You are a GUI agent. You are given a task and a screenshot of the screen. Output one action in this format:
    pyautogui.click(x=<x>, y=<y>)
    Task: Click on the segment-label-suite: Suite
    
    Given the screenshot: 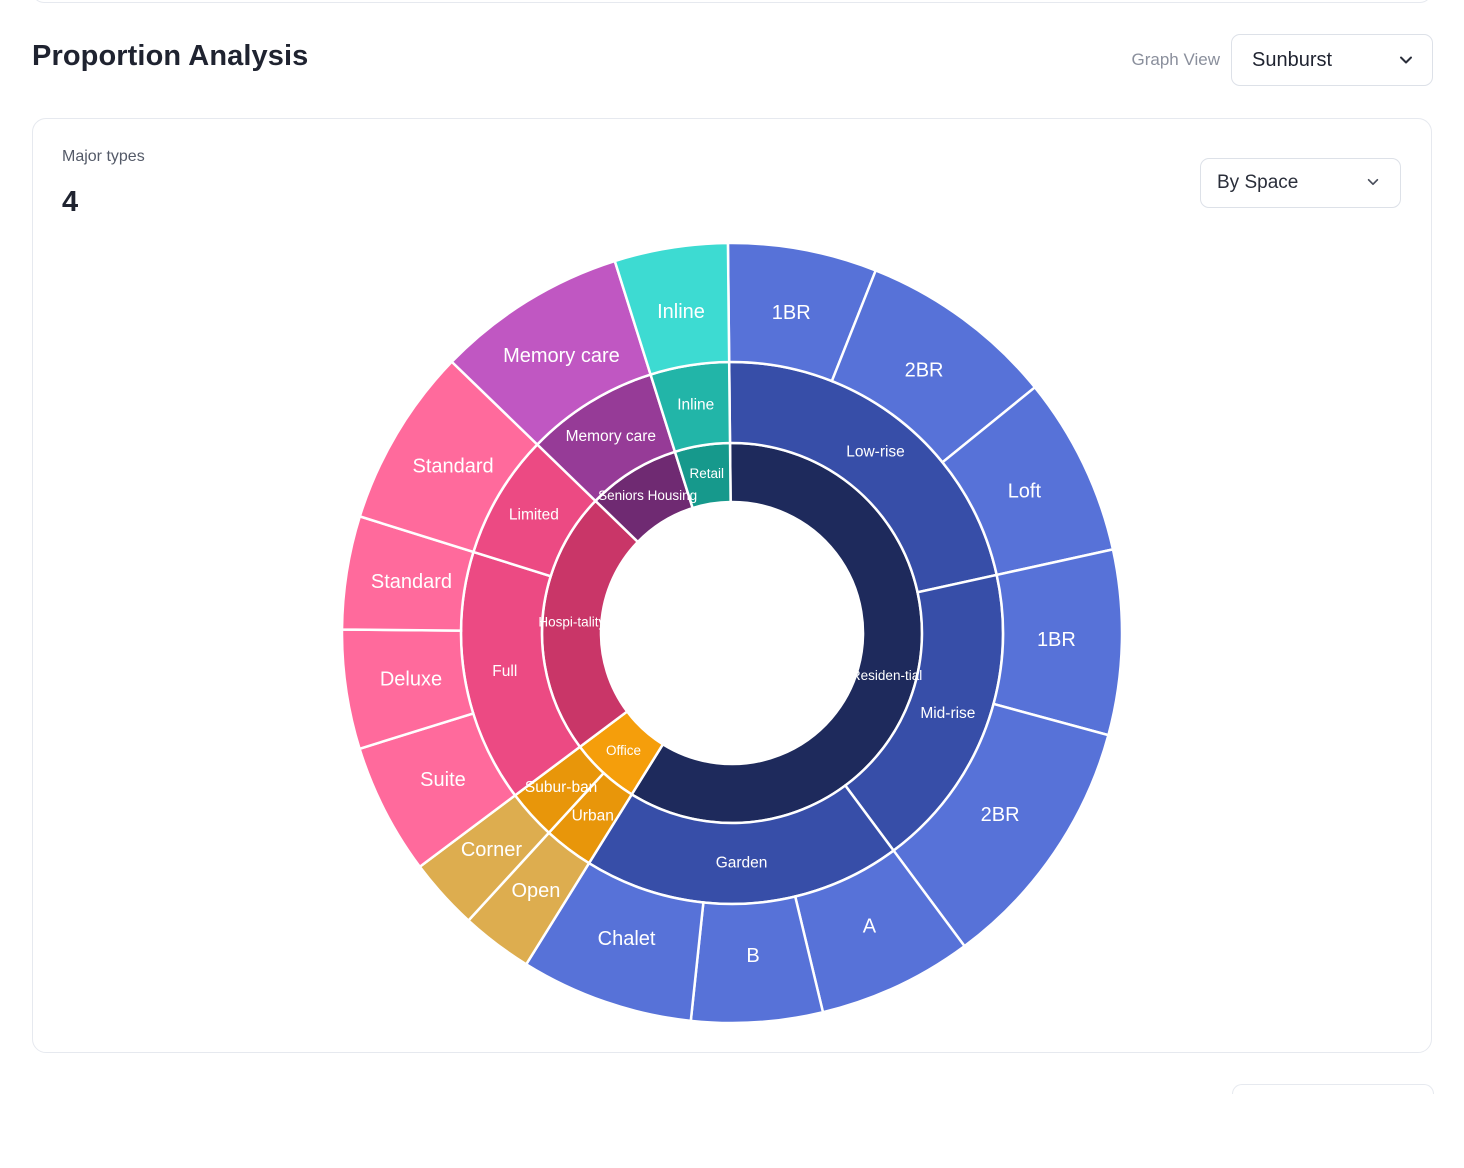 What is the action you would take?
    pyautogui.click(x=443, y=780)
    